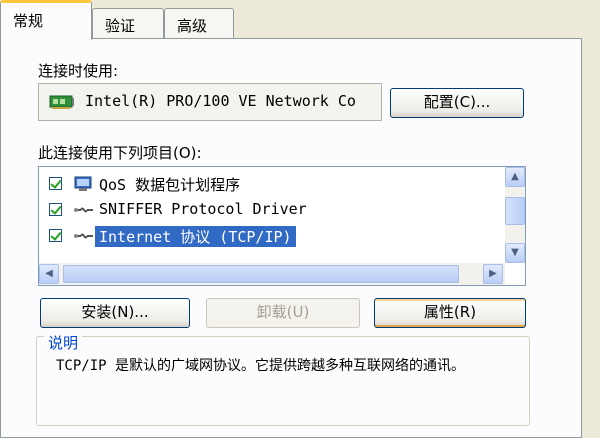  What do you see at coordinates (220, 101) in the screenshot?
I see `adapter-name: Intel(R) PRO/100 VE Network Co` at bounding box center [220, 101].